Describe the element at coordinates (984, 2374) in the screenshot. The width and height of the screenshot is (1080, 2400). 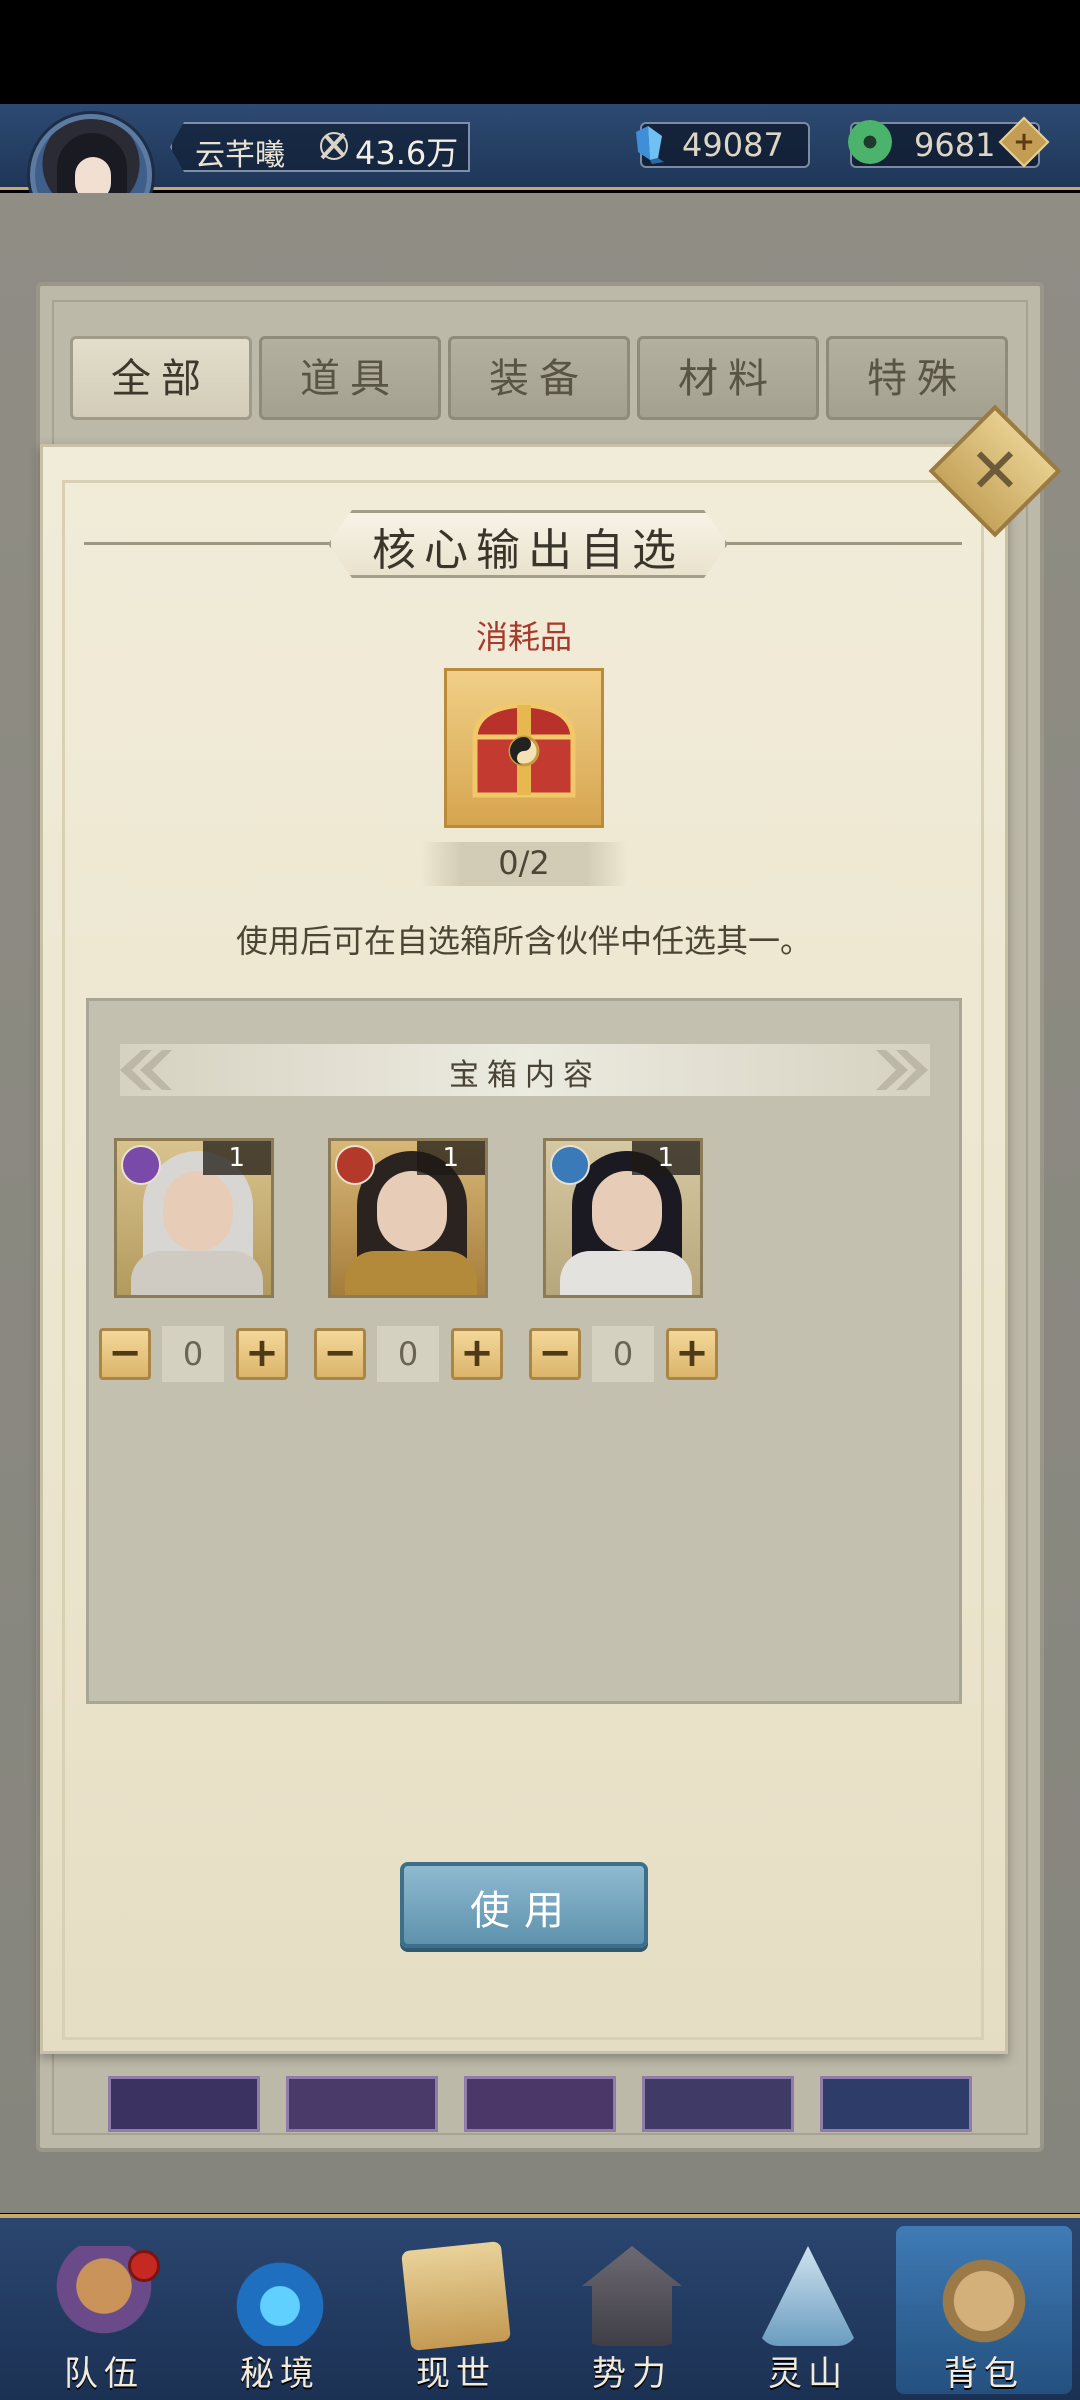
I see `nav-label: 背包` at that location.